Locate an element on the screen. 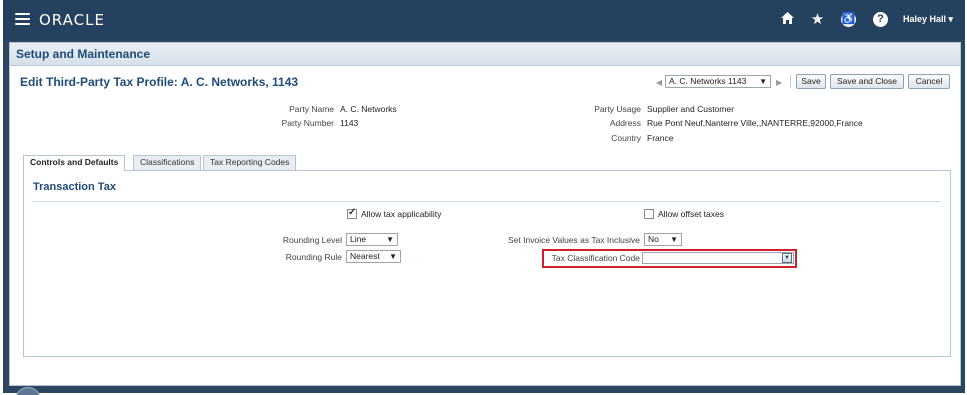 This screenshot has height=395, width=967. party-number-label: Party Number is located at coordinates (307, 123).